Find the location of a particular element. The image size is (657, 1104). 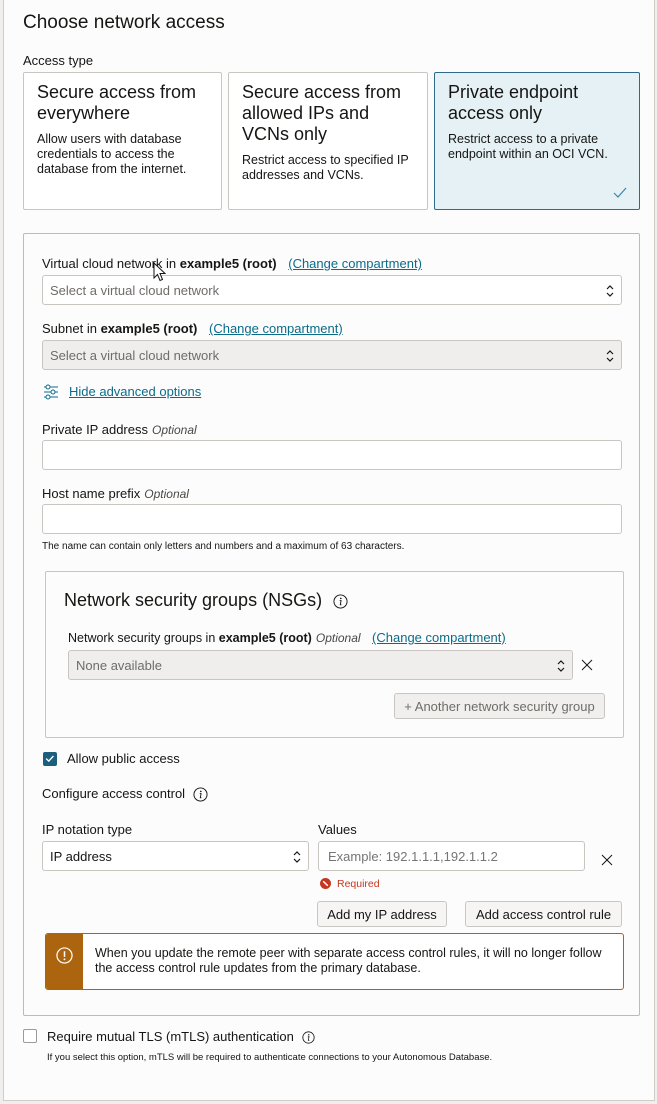

card-title: Private endpoint access only is located at coordinates (513, 102).